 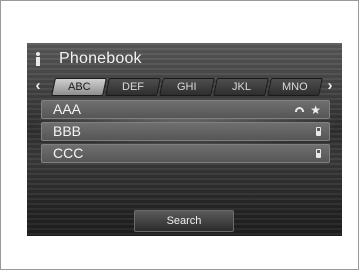 I want to click on tab-ghi: GHI, so click(x=187, y=87).